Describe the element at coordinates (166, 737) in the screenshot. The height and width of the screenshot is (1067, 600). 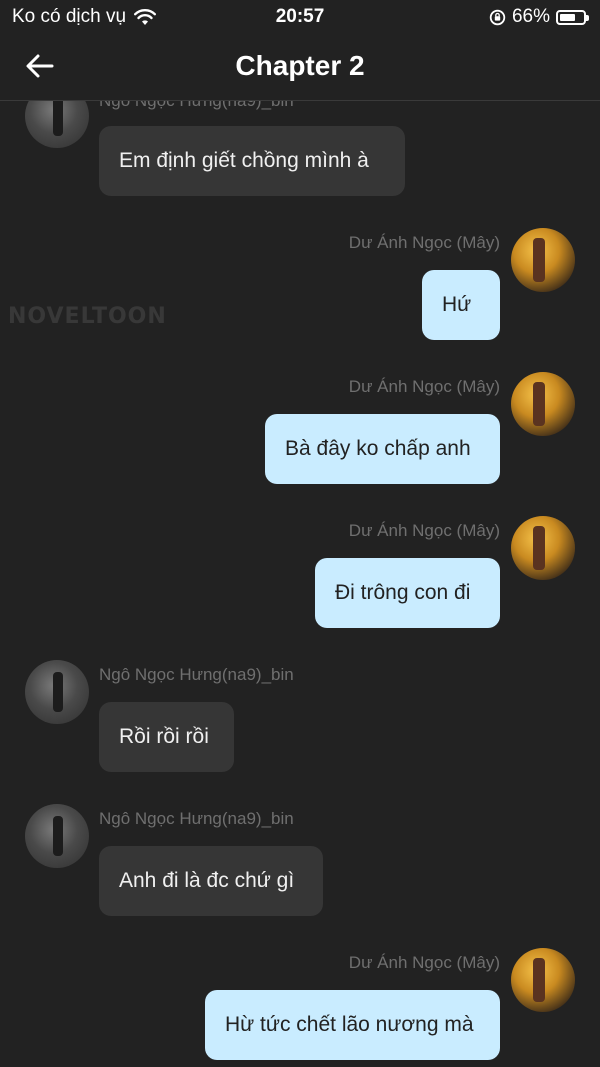
I see `message-bubble: Rồi rồi rồi` at that location.